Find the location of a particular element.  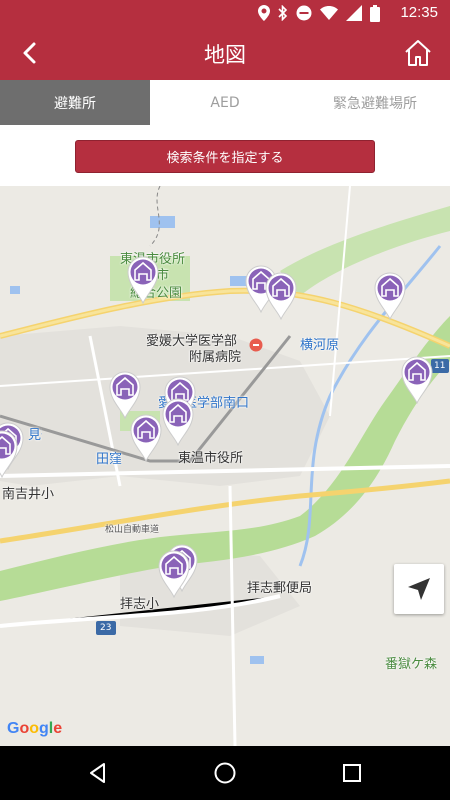

do-not-disturb-icon is located at coordinates (304, 13).